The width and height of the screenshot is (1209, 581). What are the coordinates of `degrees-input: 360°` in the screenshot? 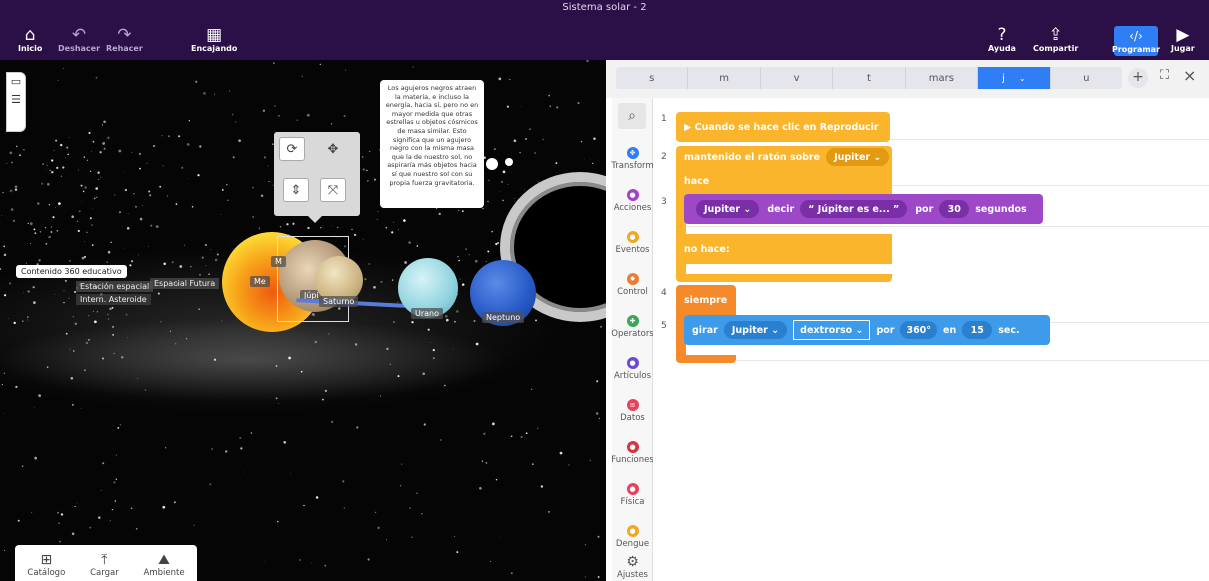 It's located at (919, 330).